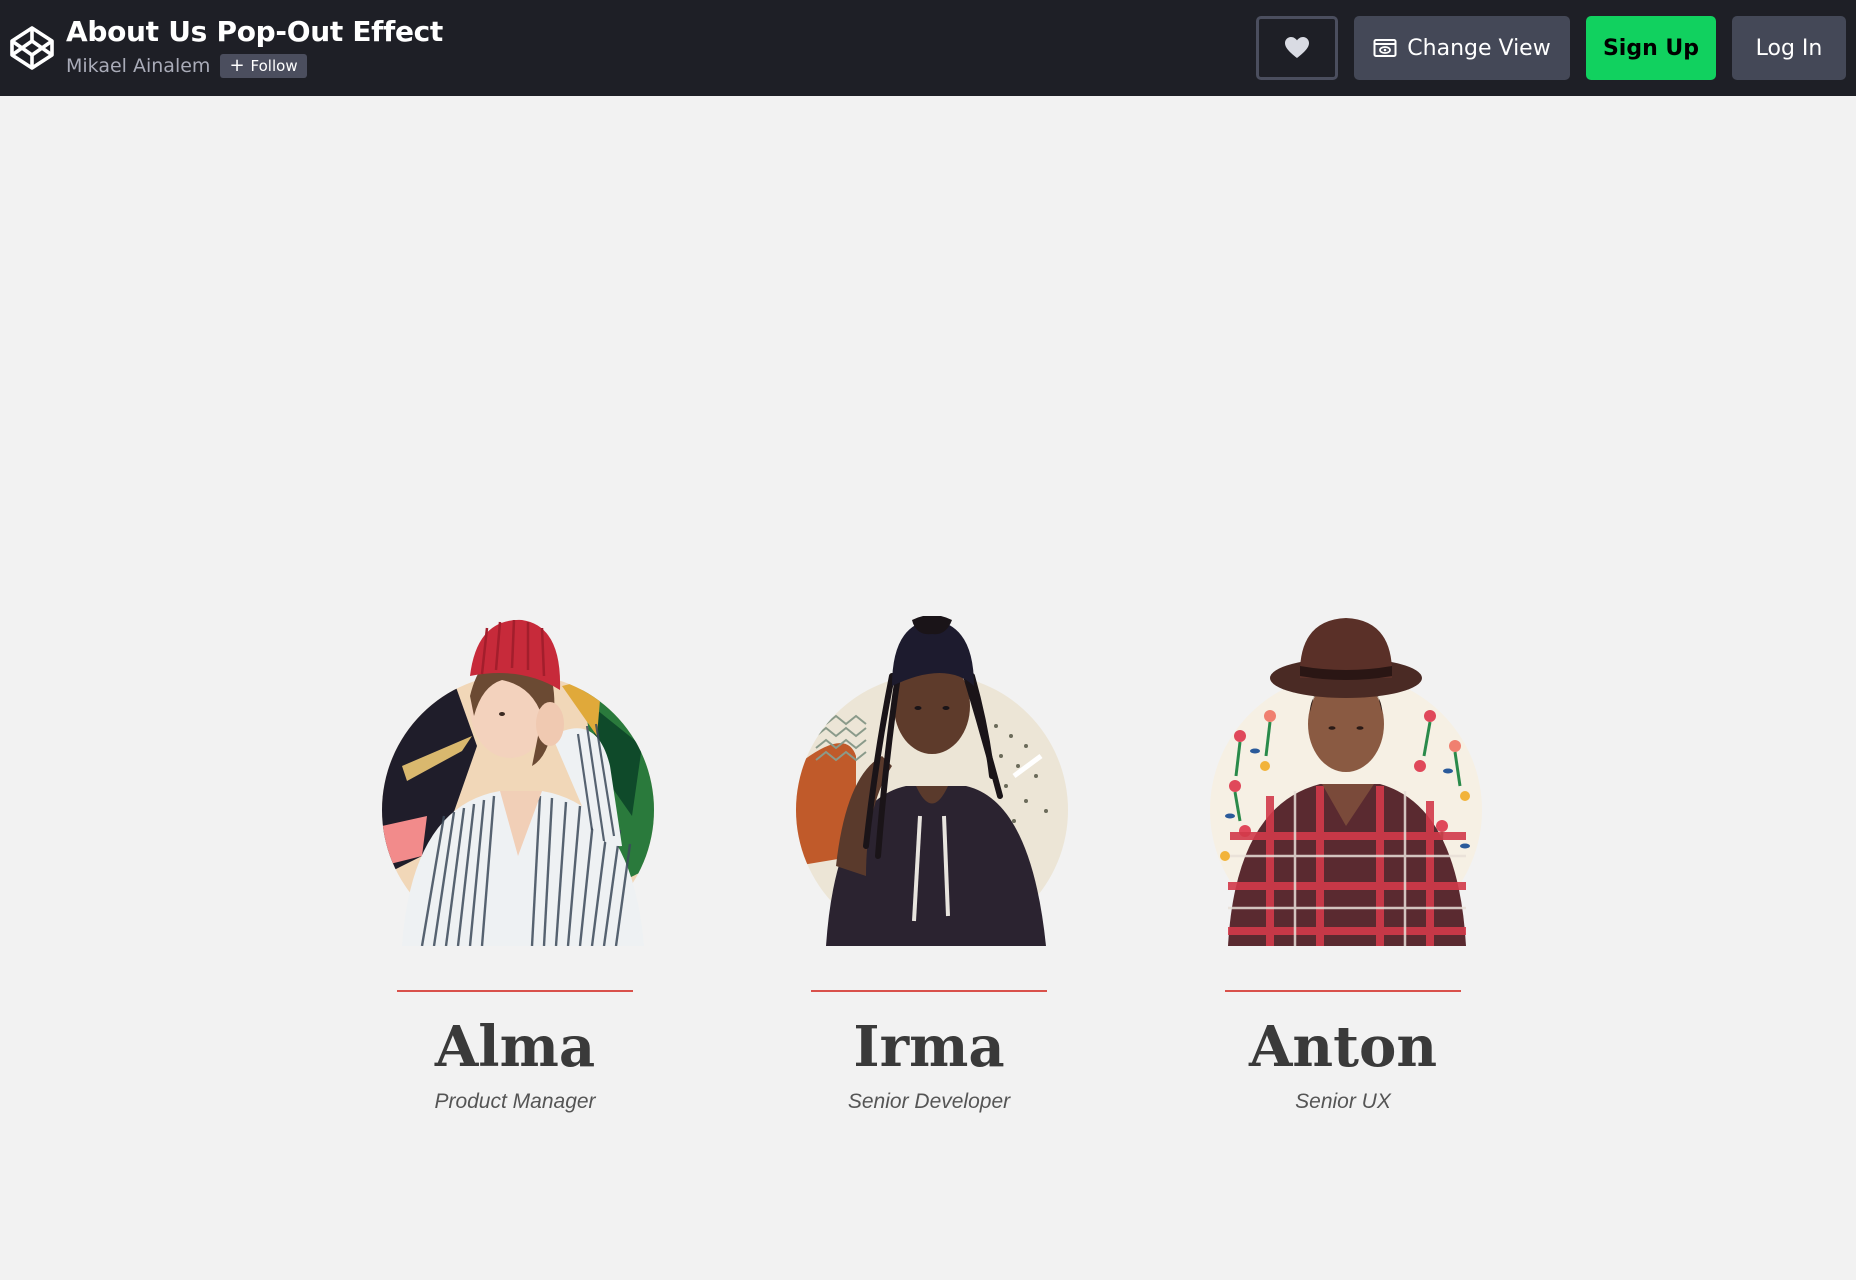 The height and width of the screenshot is (1280, 1856). I want to click on change-view-icon, so click(1385, 48).